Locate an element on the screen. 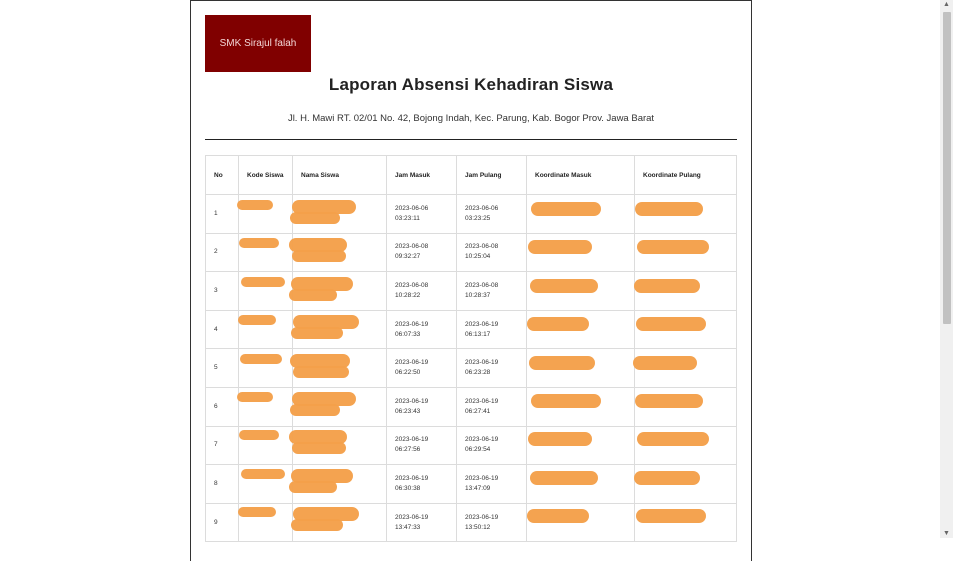 The image size is (953, 561). cell-jam-pulang-text: 06:27:41 is located at coordinates (478, 411).